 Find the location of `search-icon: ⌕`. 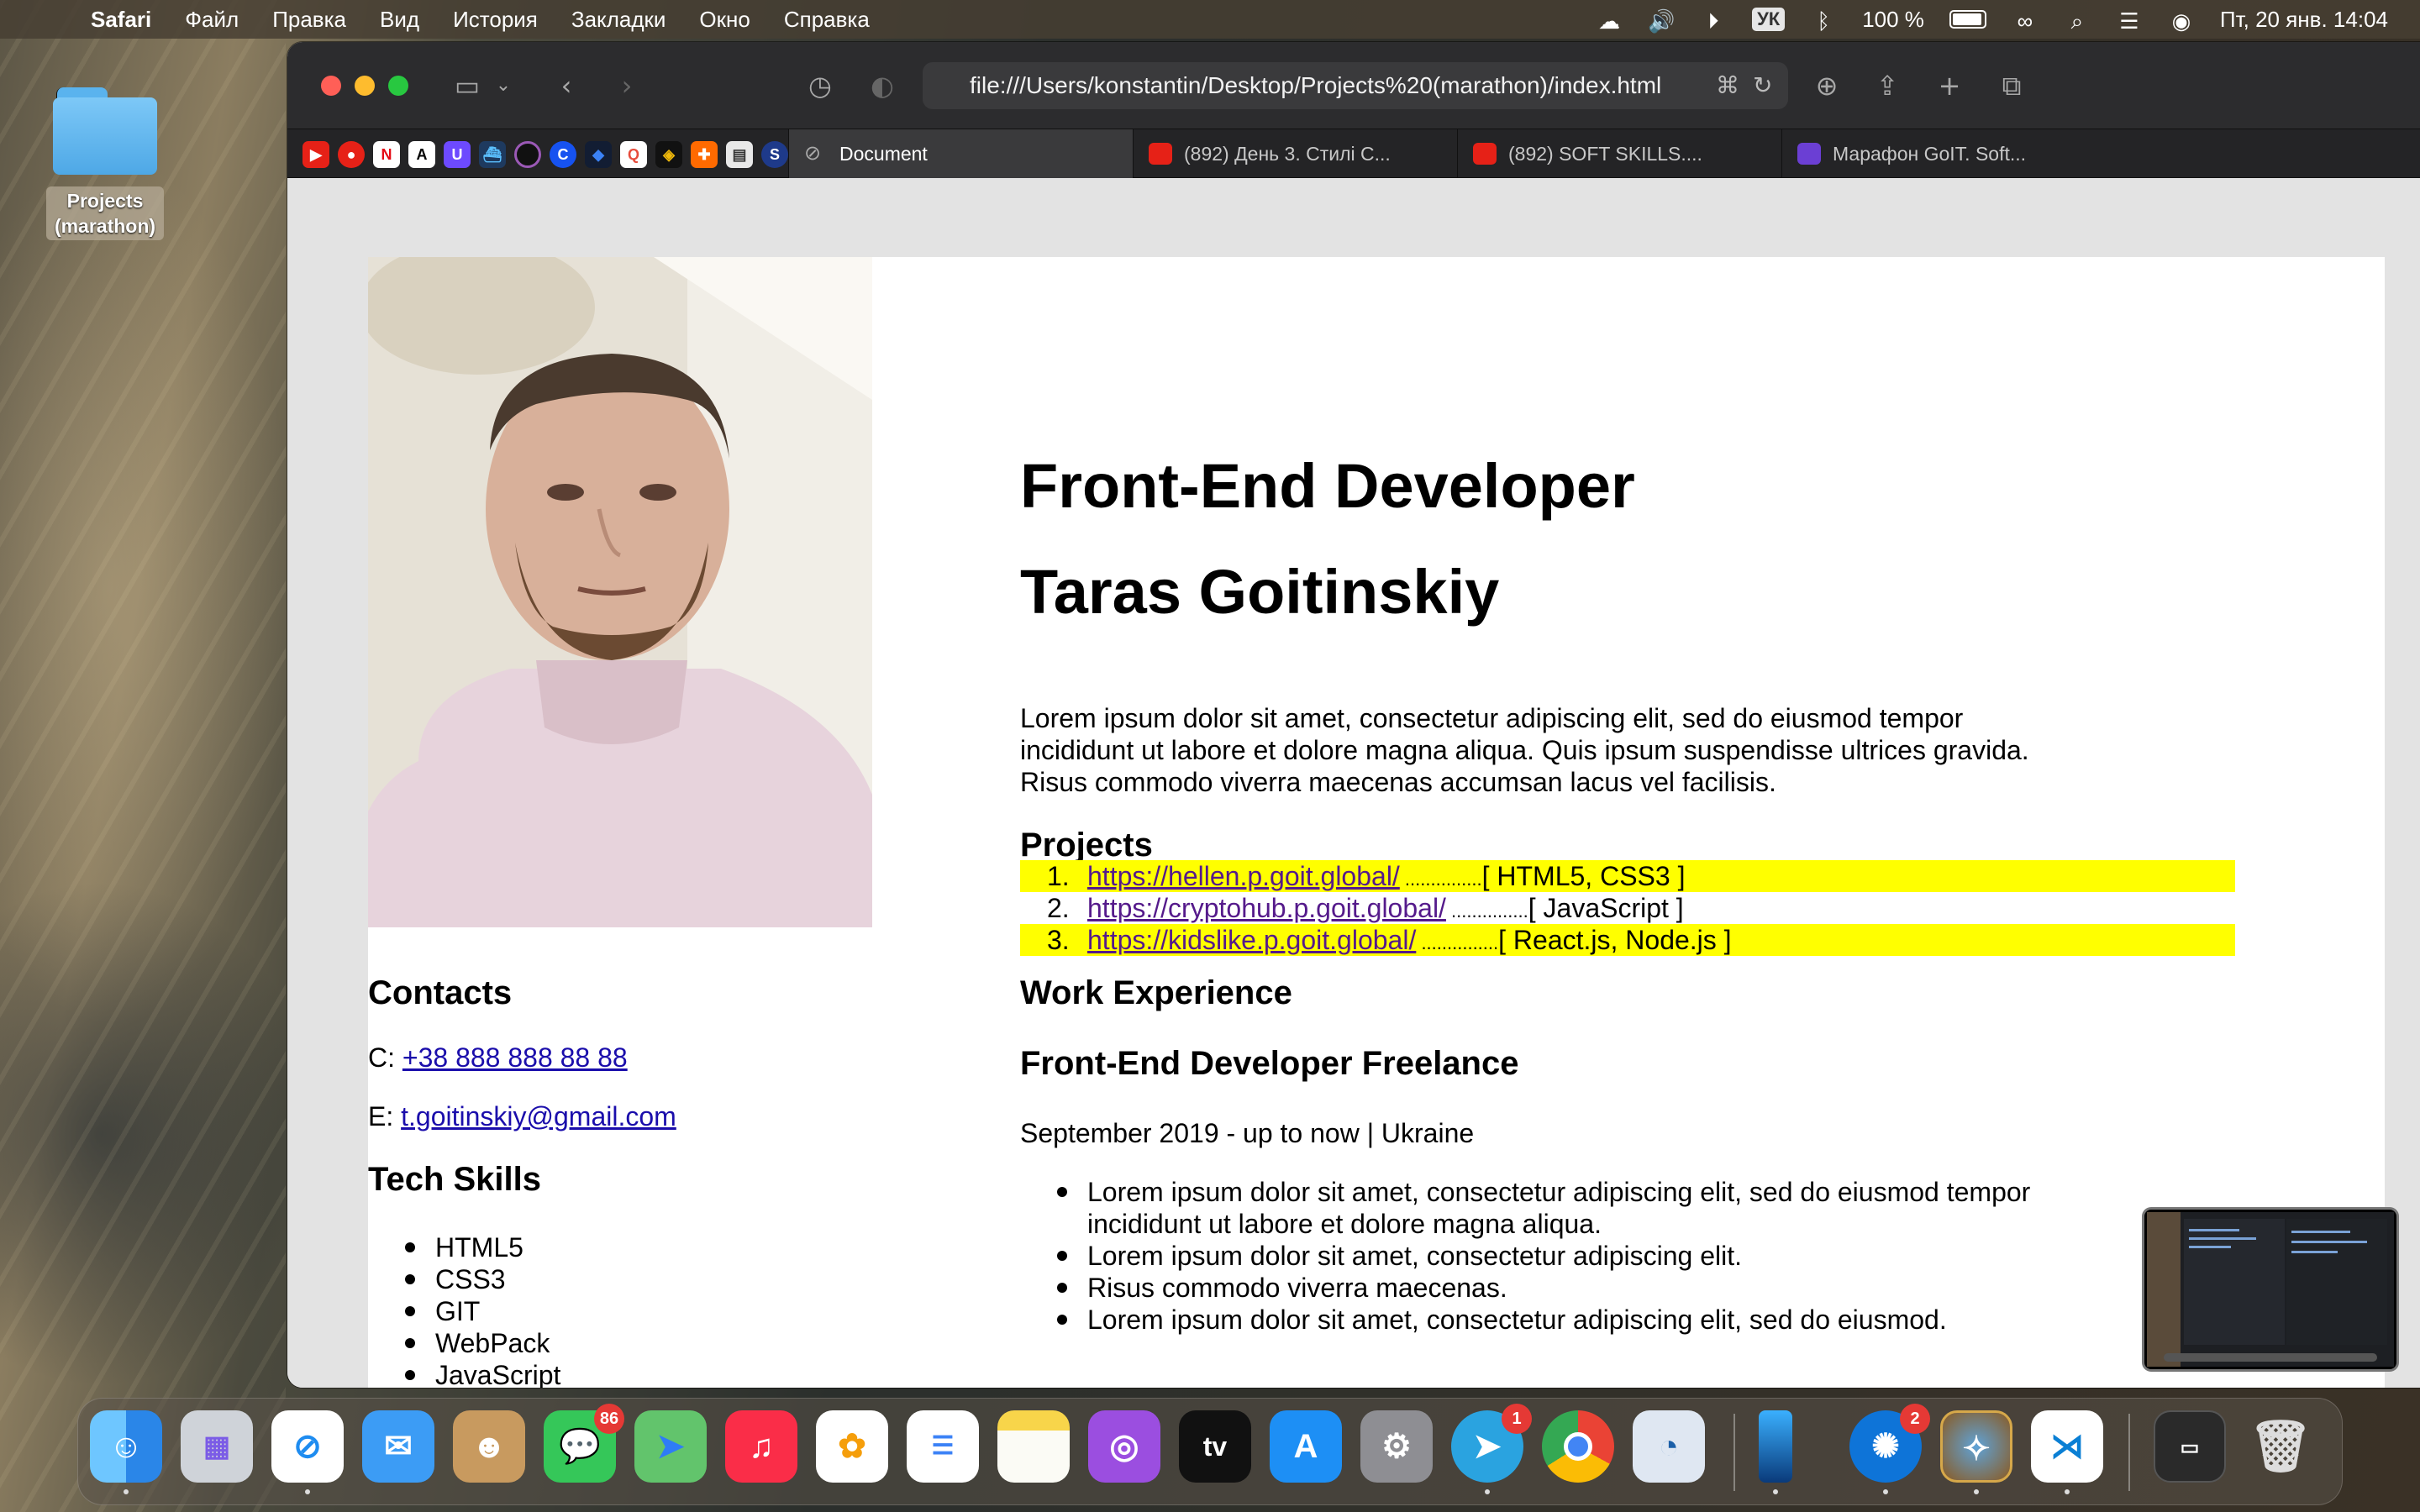

search-icon: ⌕ is located at coordinates (2077, 21).